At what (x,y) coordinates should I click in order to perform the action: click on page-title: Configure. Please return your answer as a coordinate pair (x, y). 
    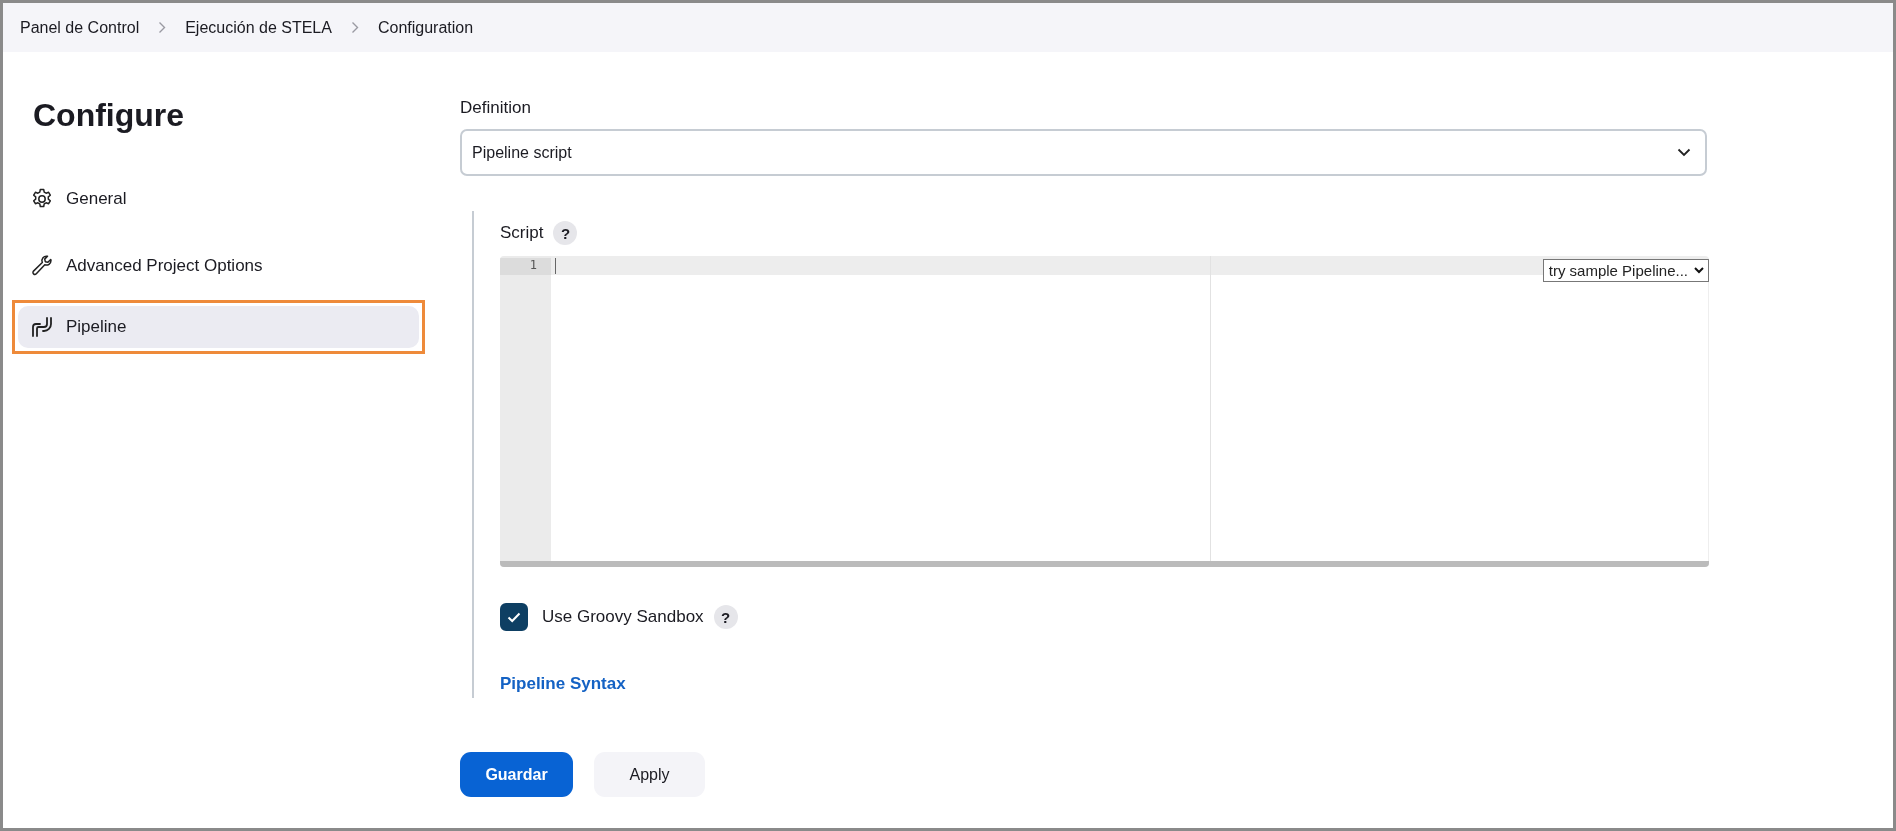
    Looking at the image, I should click on (109, 115).